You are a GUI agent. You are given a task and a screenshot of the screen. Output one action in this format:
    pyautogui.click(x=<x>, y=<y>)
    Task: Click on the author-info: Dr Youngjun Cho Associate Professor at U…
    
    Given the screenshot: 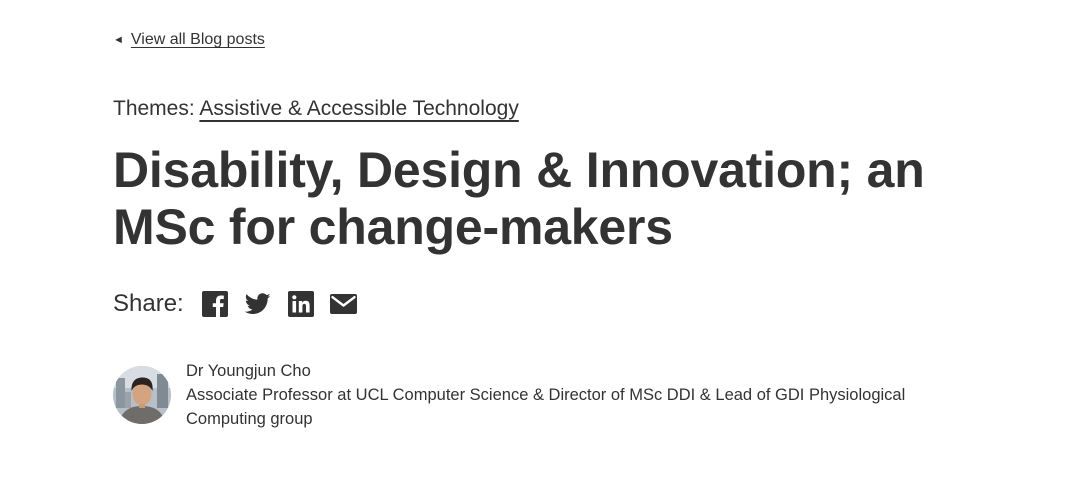 What is the action you would take?
    pyautogui.click(x=551, y=395)
    